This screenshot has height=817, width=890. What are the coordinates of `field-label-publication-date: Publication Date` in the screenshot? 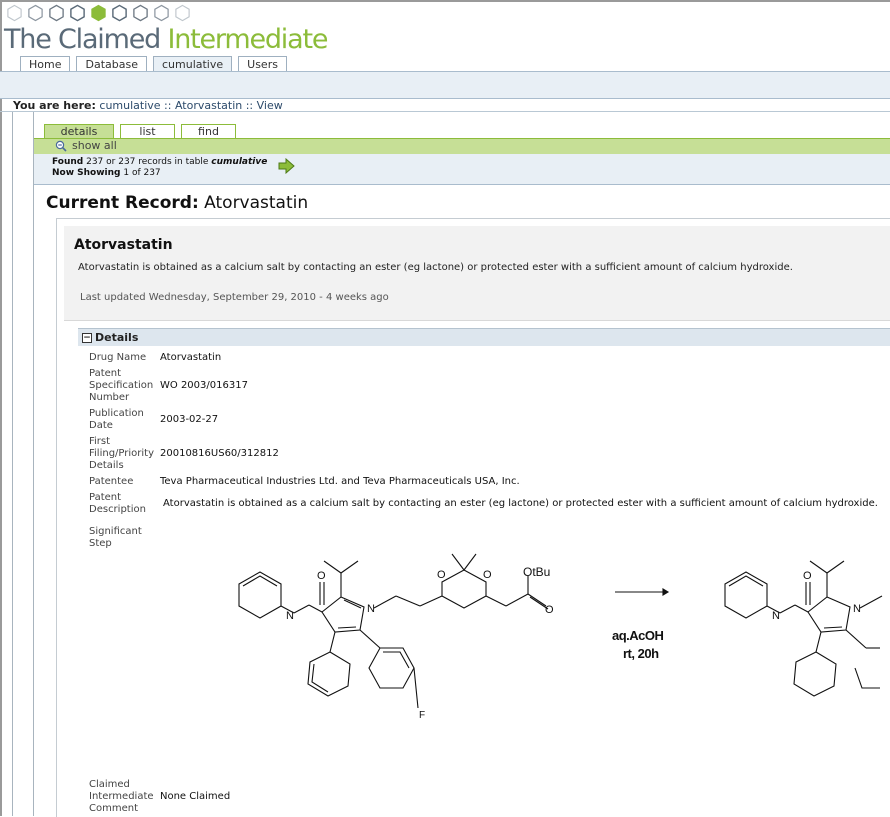 It's located at (116, 419).